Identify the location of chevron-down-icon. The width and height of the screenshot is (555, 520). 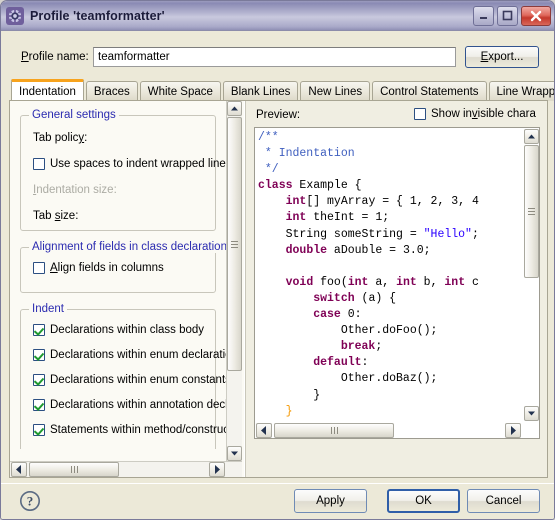
(531, 413).